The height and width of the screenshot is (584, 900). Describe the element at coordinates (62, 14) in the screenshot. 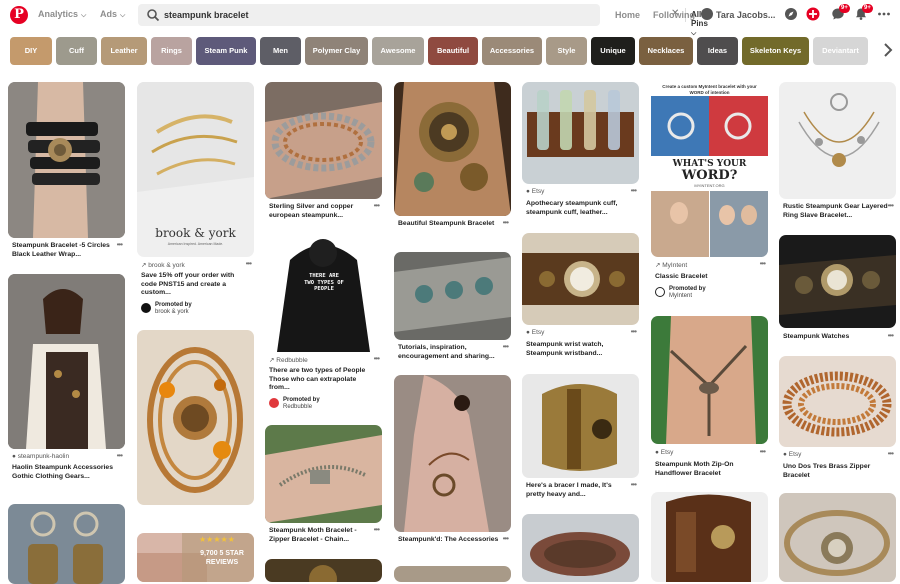

I see `analytics-menu: Analytics ⌵` at that location.